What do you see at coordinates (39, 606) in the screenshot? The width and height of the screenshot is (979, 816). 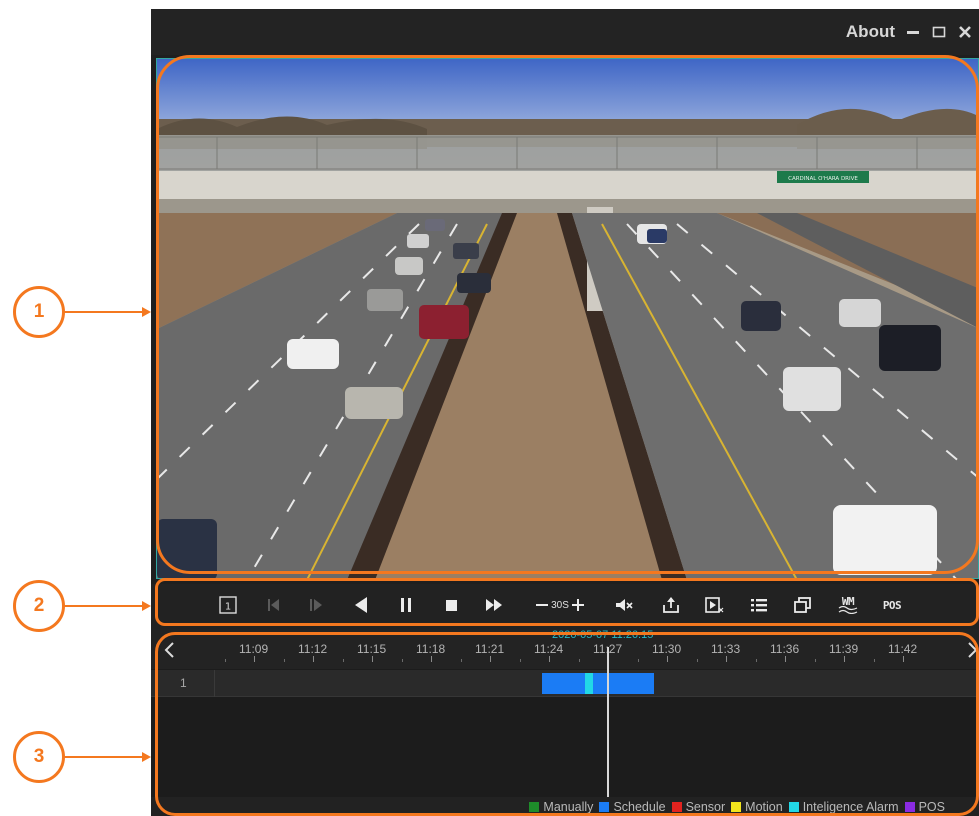 I see `callout-badge-2: 2` at bounding box center [39, 606].